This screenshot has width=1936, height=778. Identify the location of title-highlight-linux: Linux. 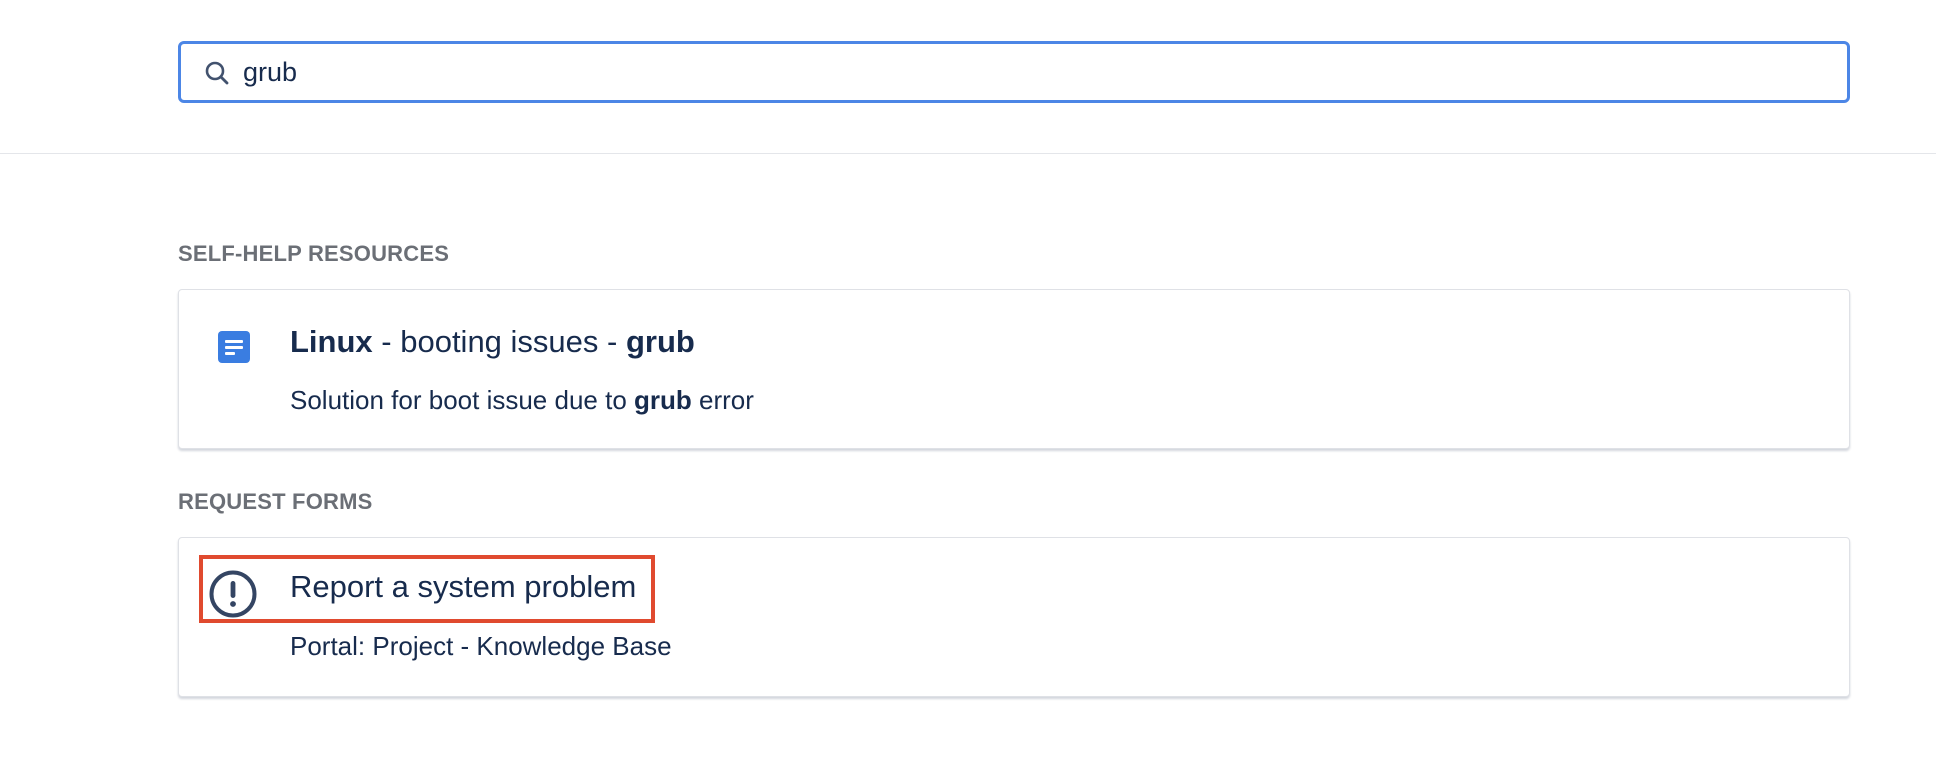
(331, 341).